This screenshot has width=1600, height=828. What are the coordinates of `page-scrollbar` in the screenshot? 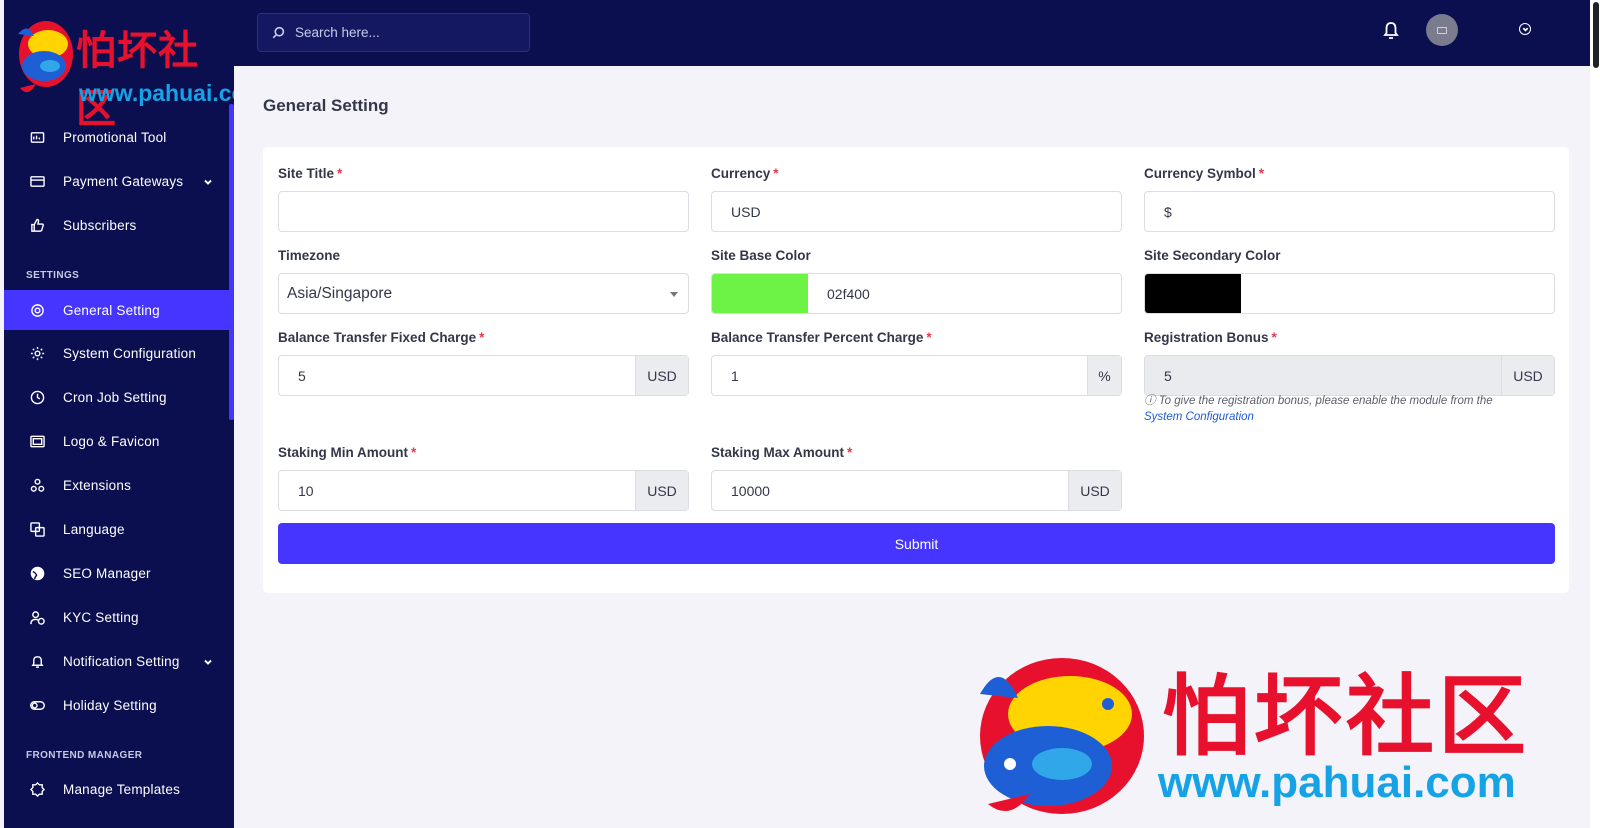 It's located at (1595, 414).